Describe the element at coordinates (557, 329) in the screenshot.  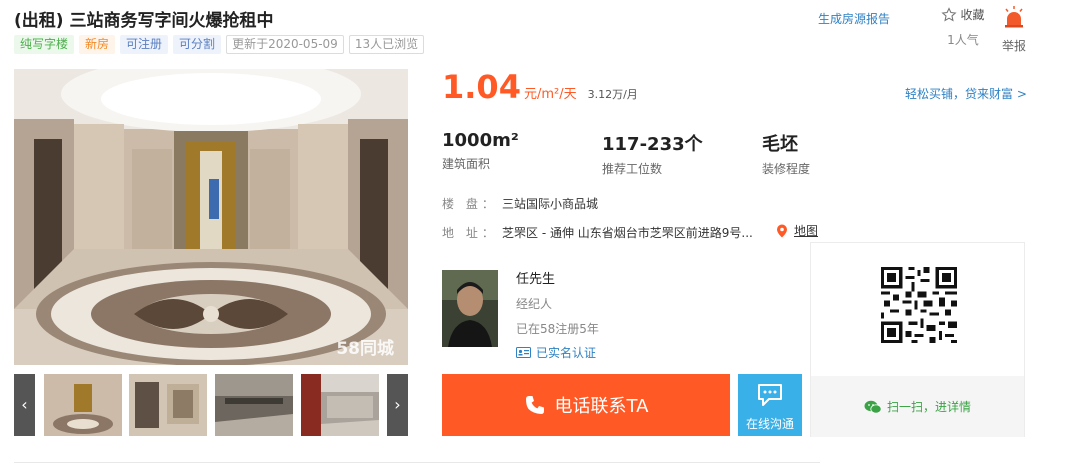
I see `agent-registered: 已在58注册5年` at that location.